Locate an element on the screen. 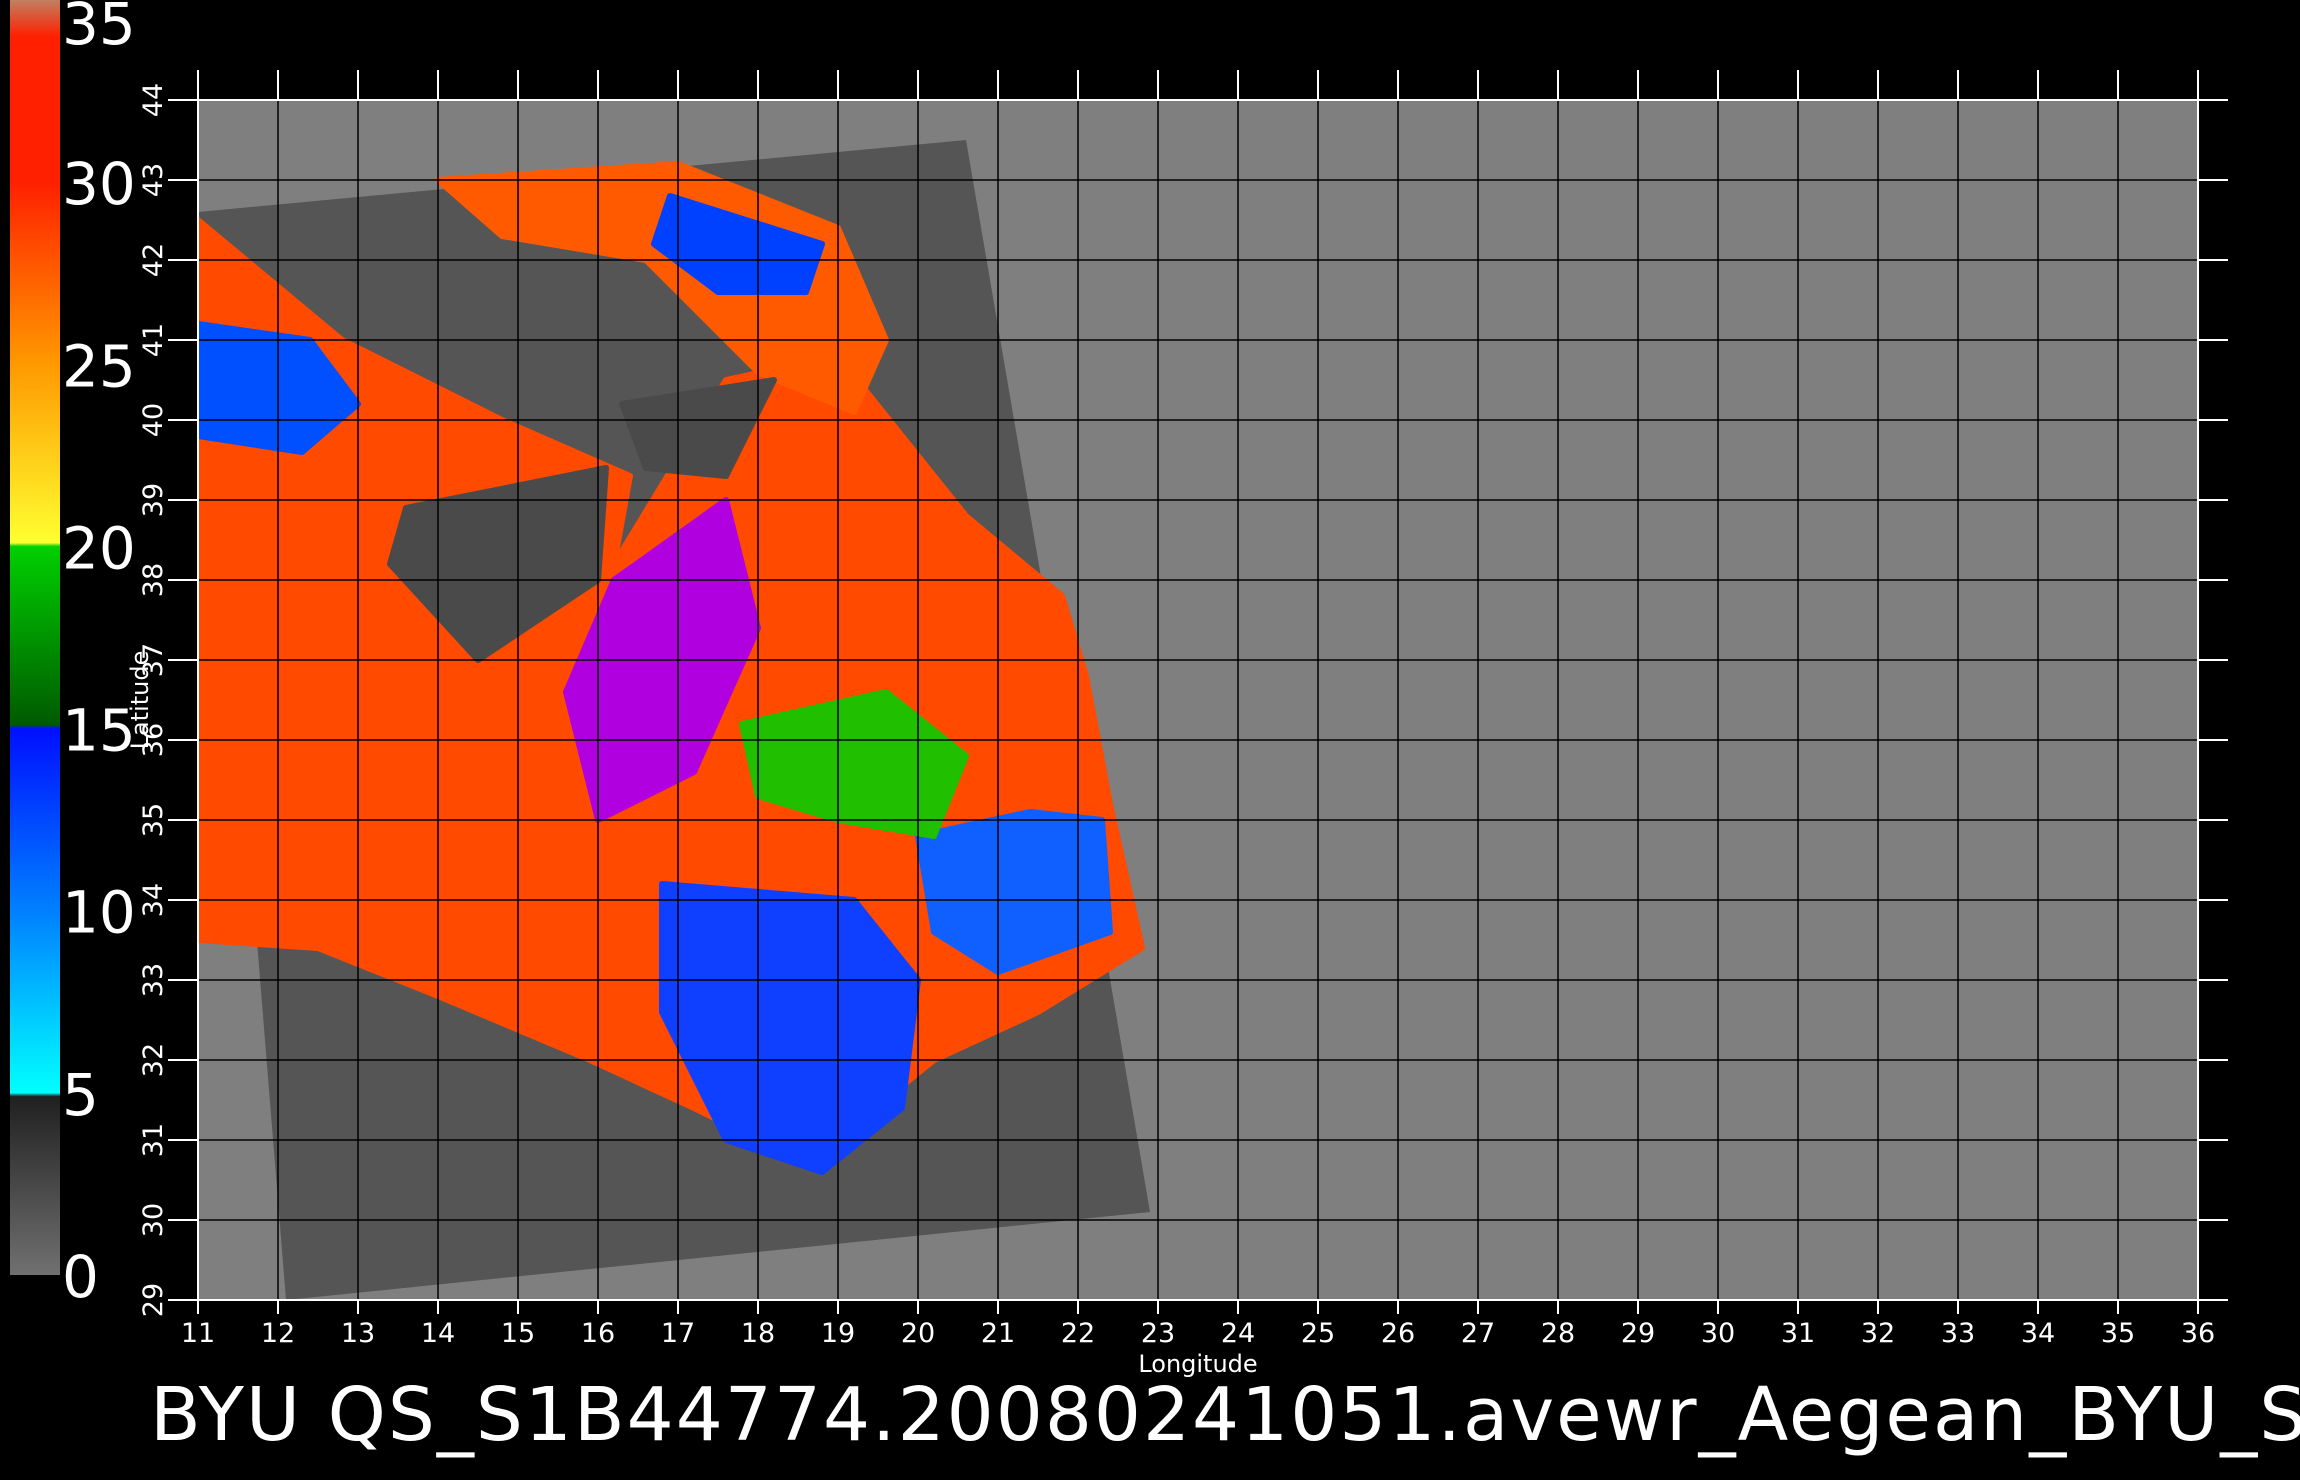 This screenshot has height=1480, width=2300. x-tick-label: 21 is located at coordinates (998, 1333).